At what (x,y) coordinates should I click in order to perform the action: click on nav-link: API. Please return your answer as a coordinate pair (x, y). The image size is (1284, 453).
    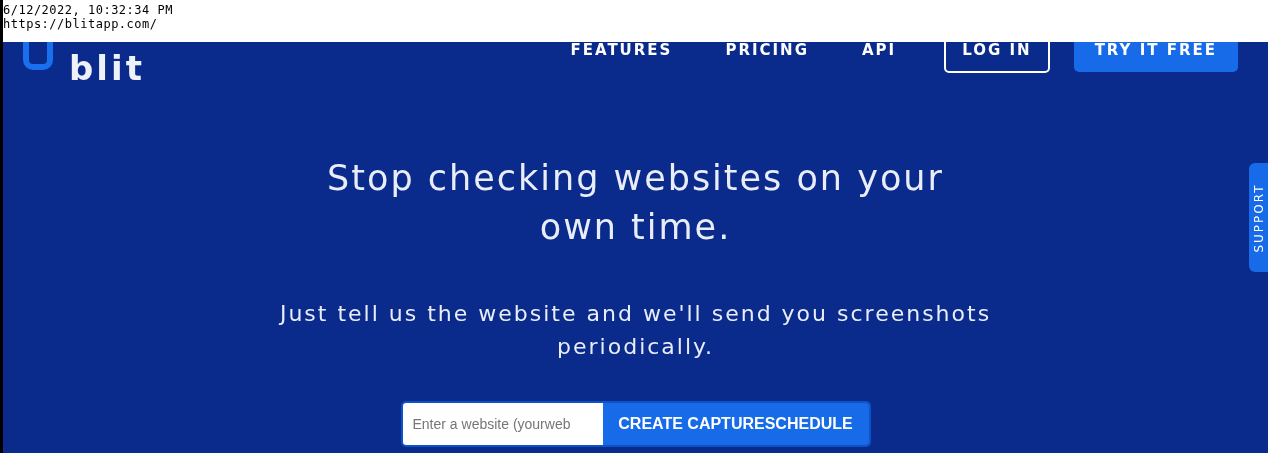
    Looking at the image, I should click on (879, 52).